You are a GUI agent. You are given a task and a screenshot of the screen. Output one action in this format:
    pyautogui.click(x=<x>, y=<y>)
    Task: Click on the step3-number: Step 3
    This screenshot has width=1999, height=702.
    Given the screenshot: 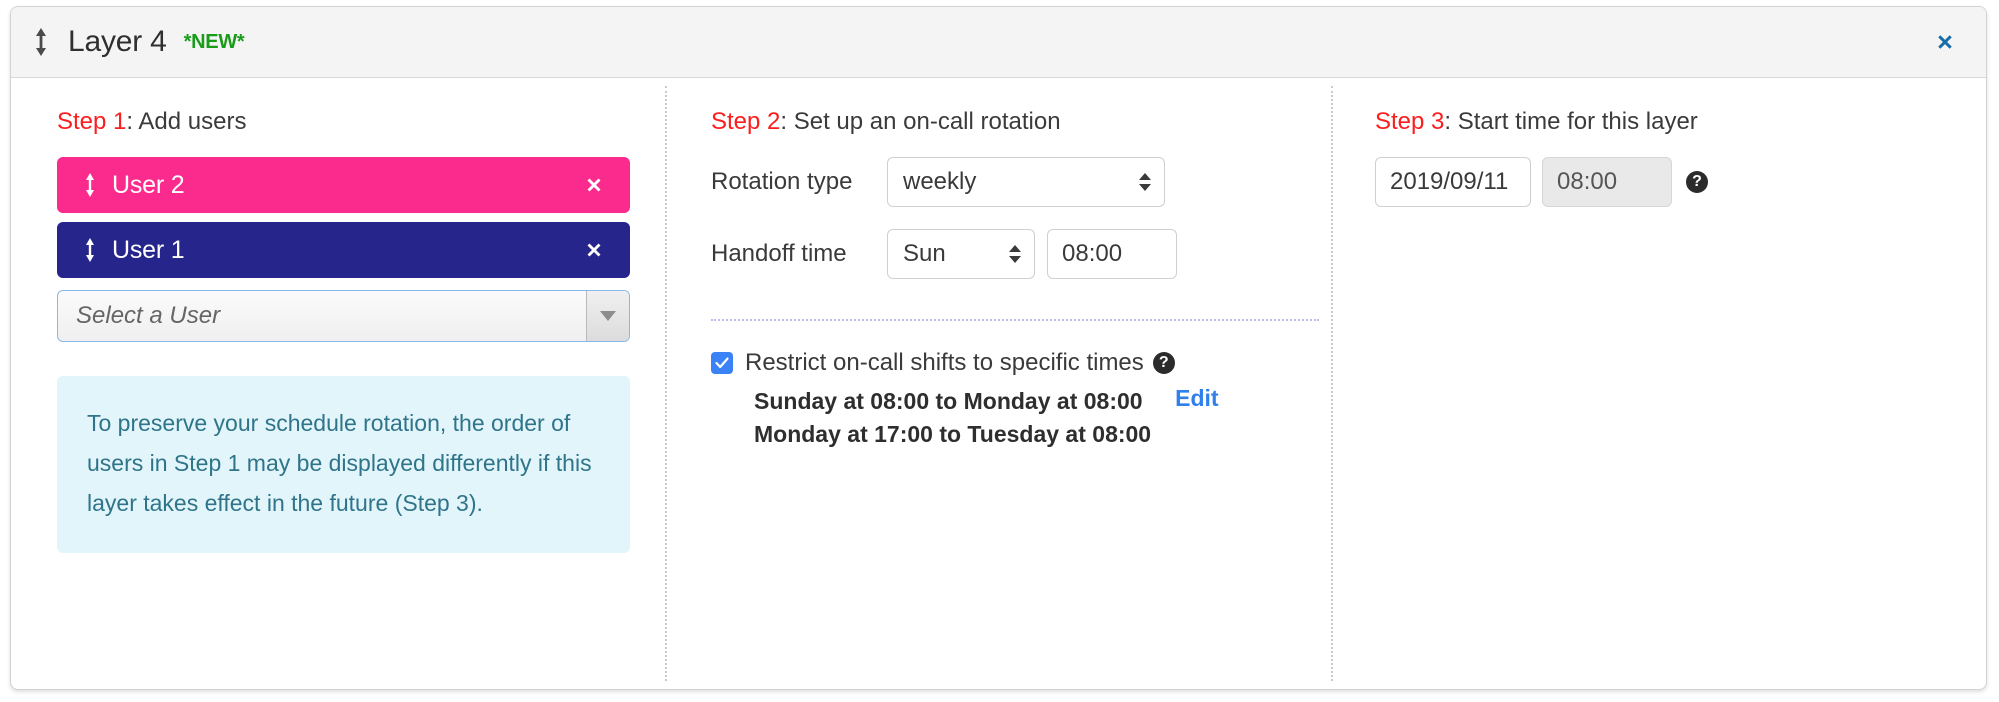 What is the action you would take?
    pyautogui.click(x=1410, y=121)
    